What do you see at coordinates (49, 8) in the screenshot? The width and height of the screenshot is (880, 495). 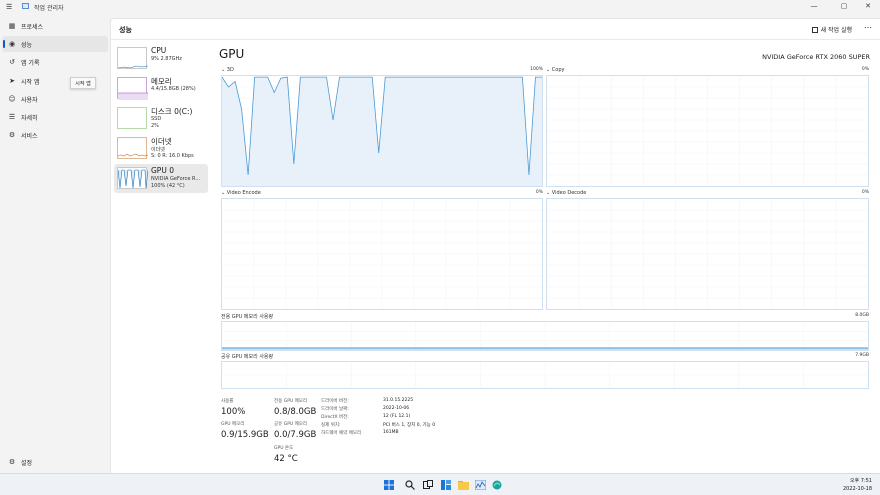 I see `window-title: 작업 관리자` at bounding box center [49, 8].